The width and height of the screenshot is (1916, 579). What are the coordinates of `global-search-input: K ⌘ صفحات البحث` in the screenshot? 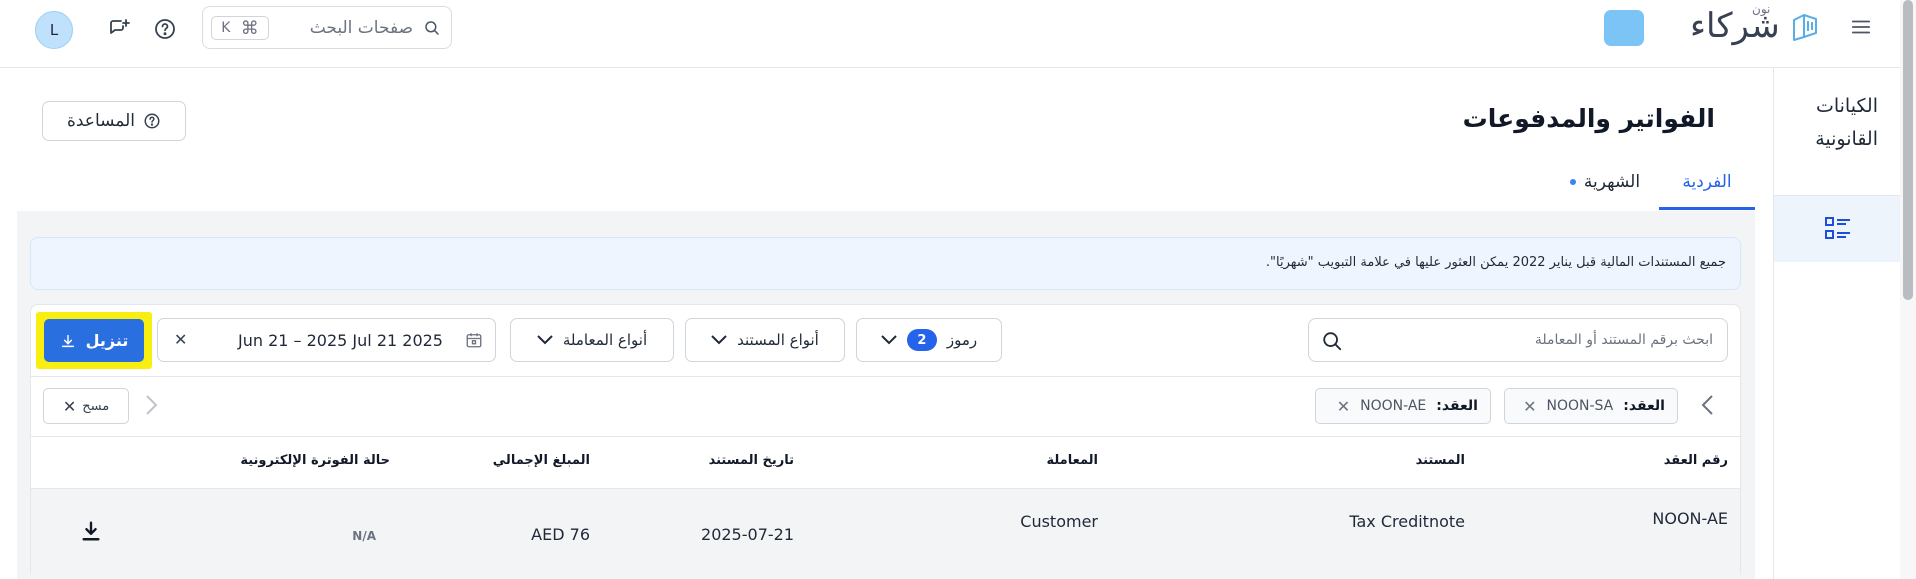 It's located at (327, 27).